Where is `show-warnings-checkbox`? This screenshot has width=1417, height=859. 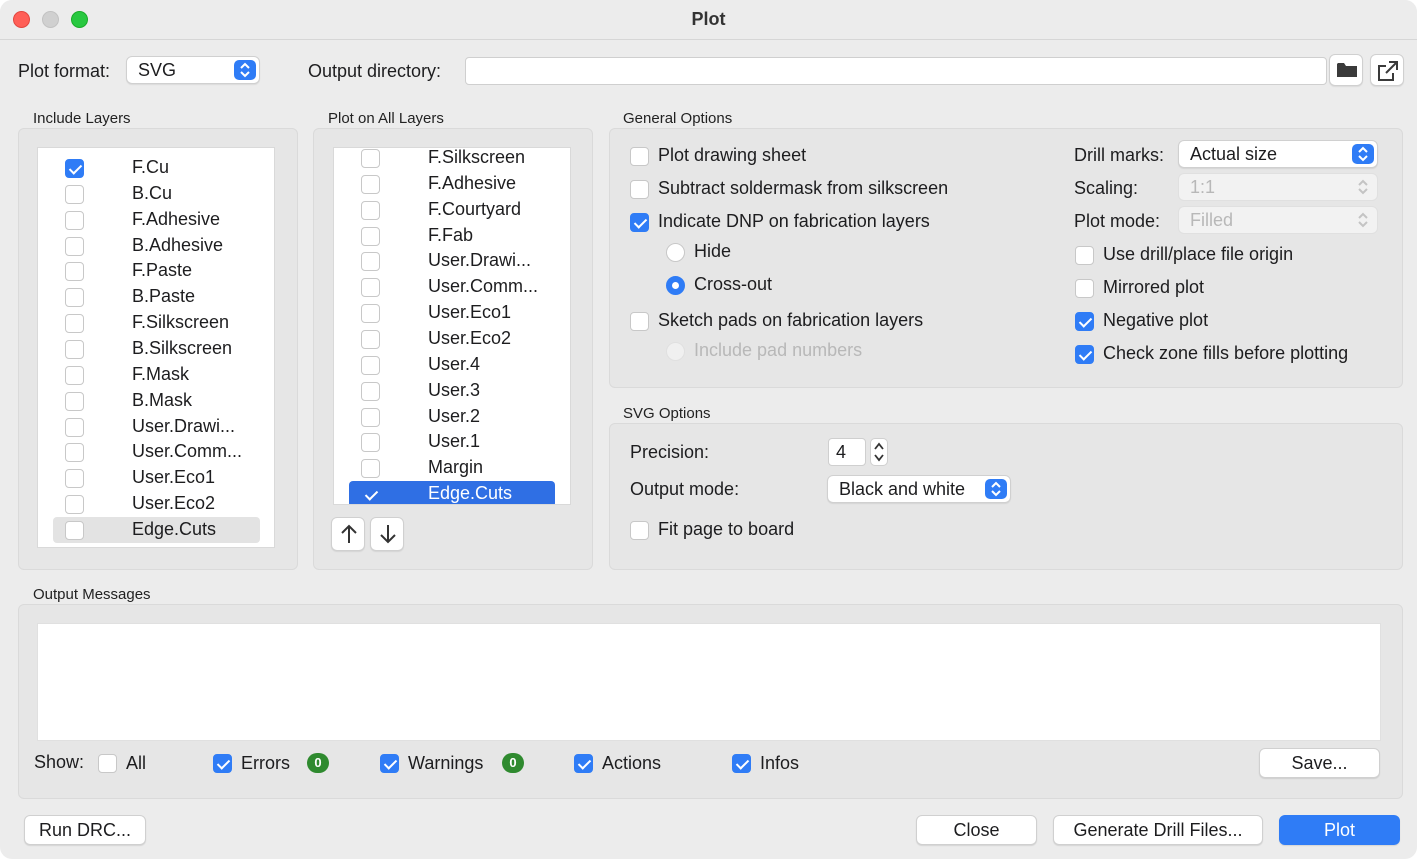 show-warnings-checkbox is located at coordinates (389, 763).